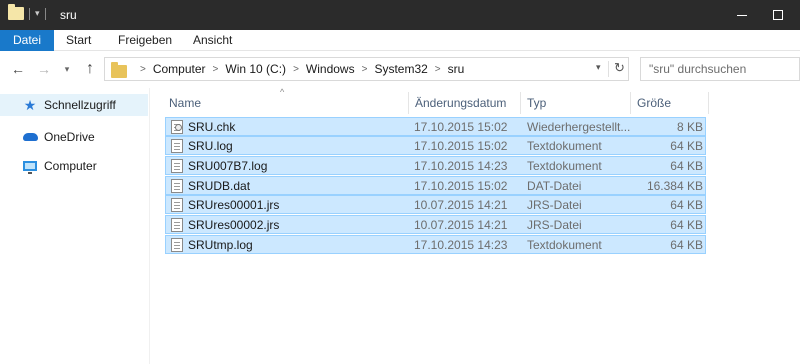 The image size is (800, 364). I want to click on file-type: DAT-Datei, so click(554, 186).